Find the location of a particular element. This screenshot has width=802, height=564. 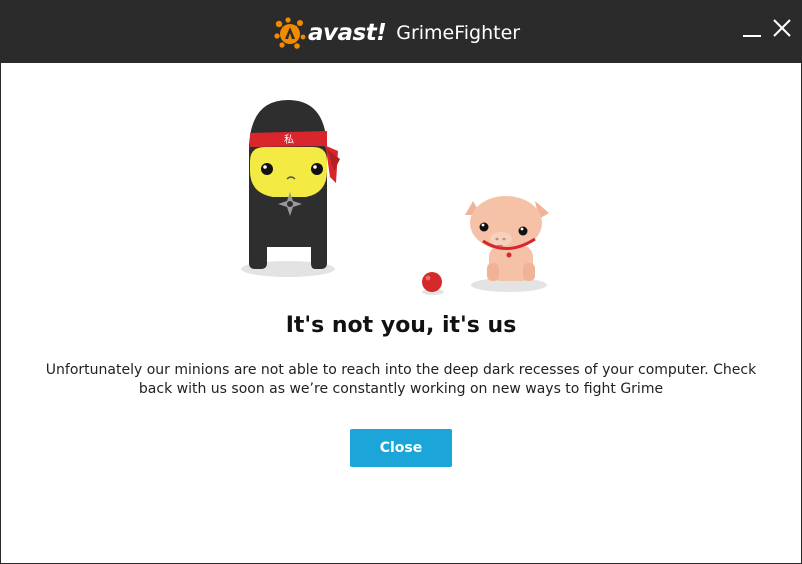

headline: It's not you, it's us is located at coordinates (401, 325).